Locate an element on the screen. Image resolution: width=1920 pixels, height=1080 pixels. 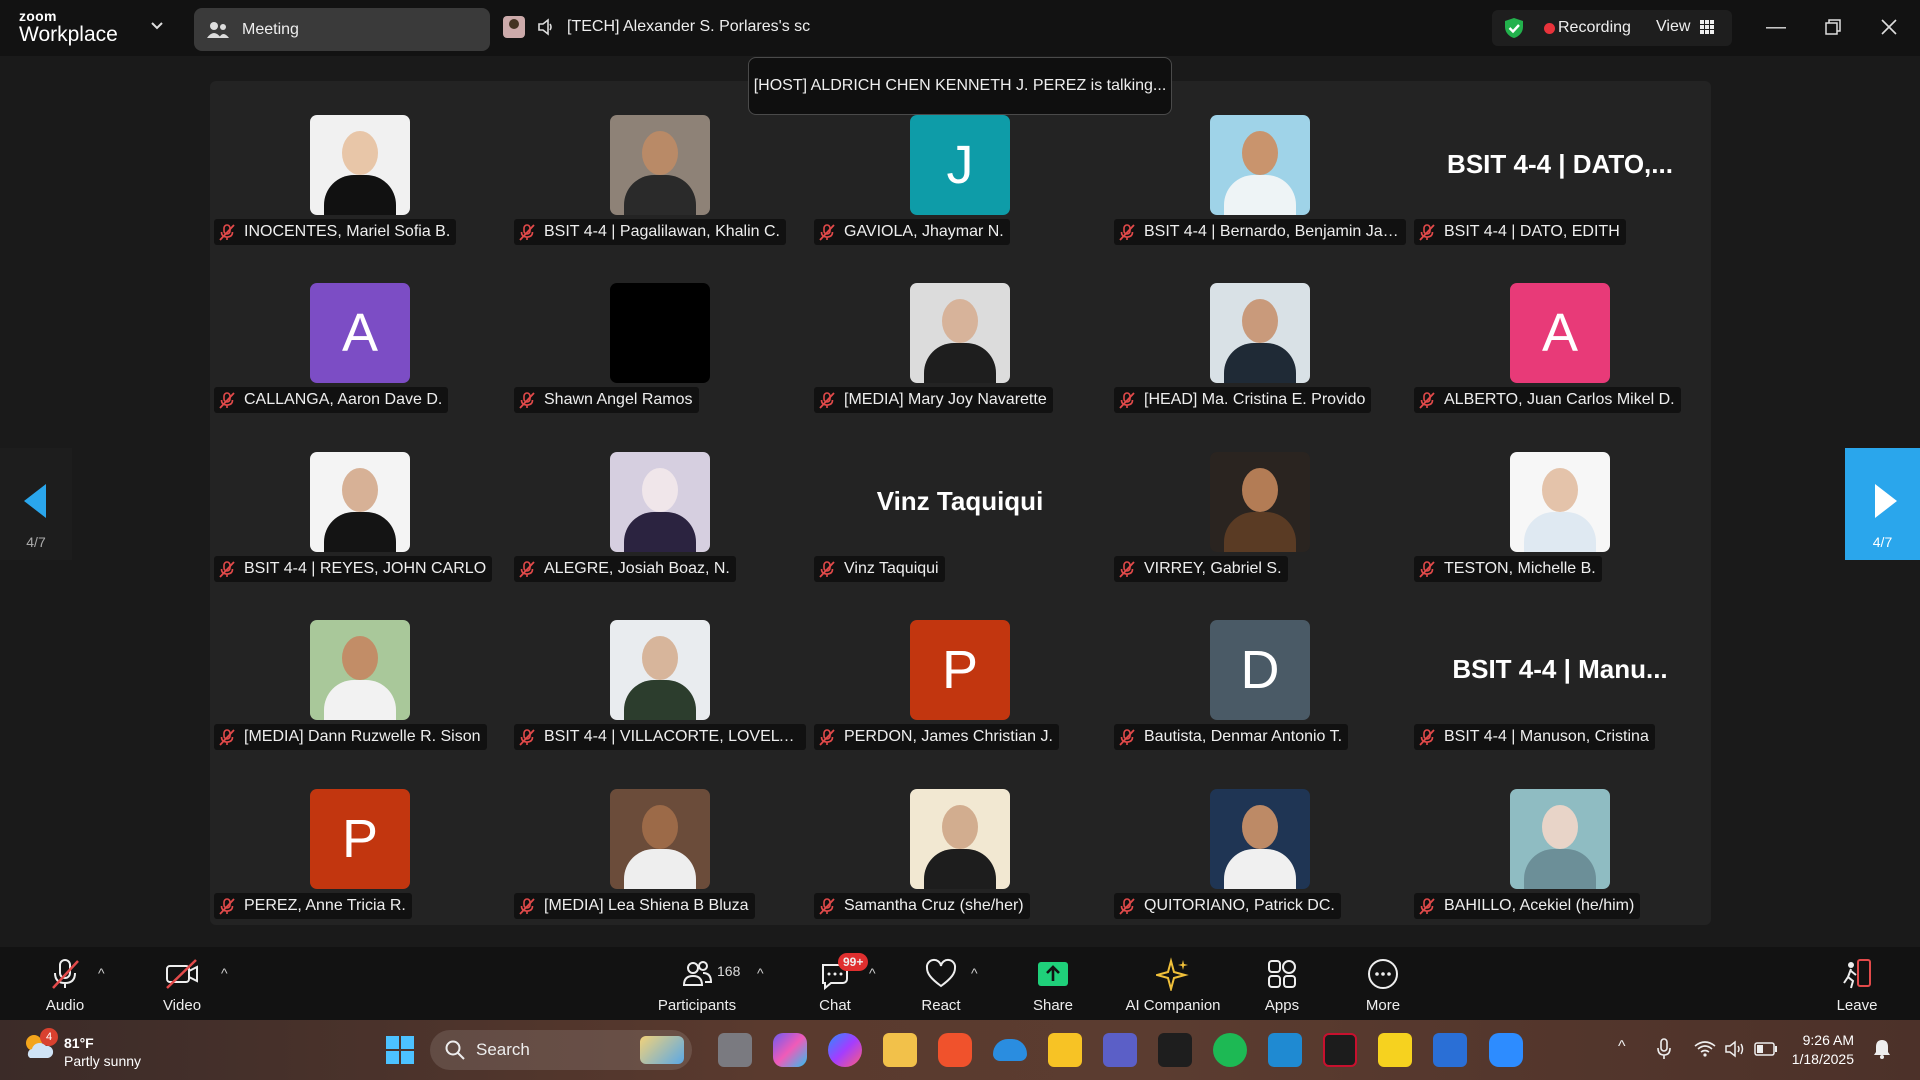
share-button: Share is located at coordinates (1053, 985).